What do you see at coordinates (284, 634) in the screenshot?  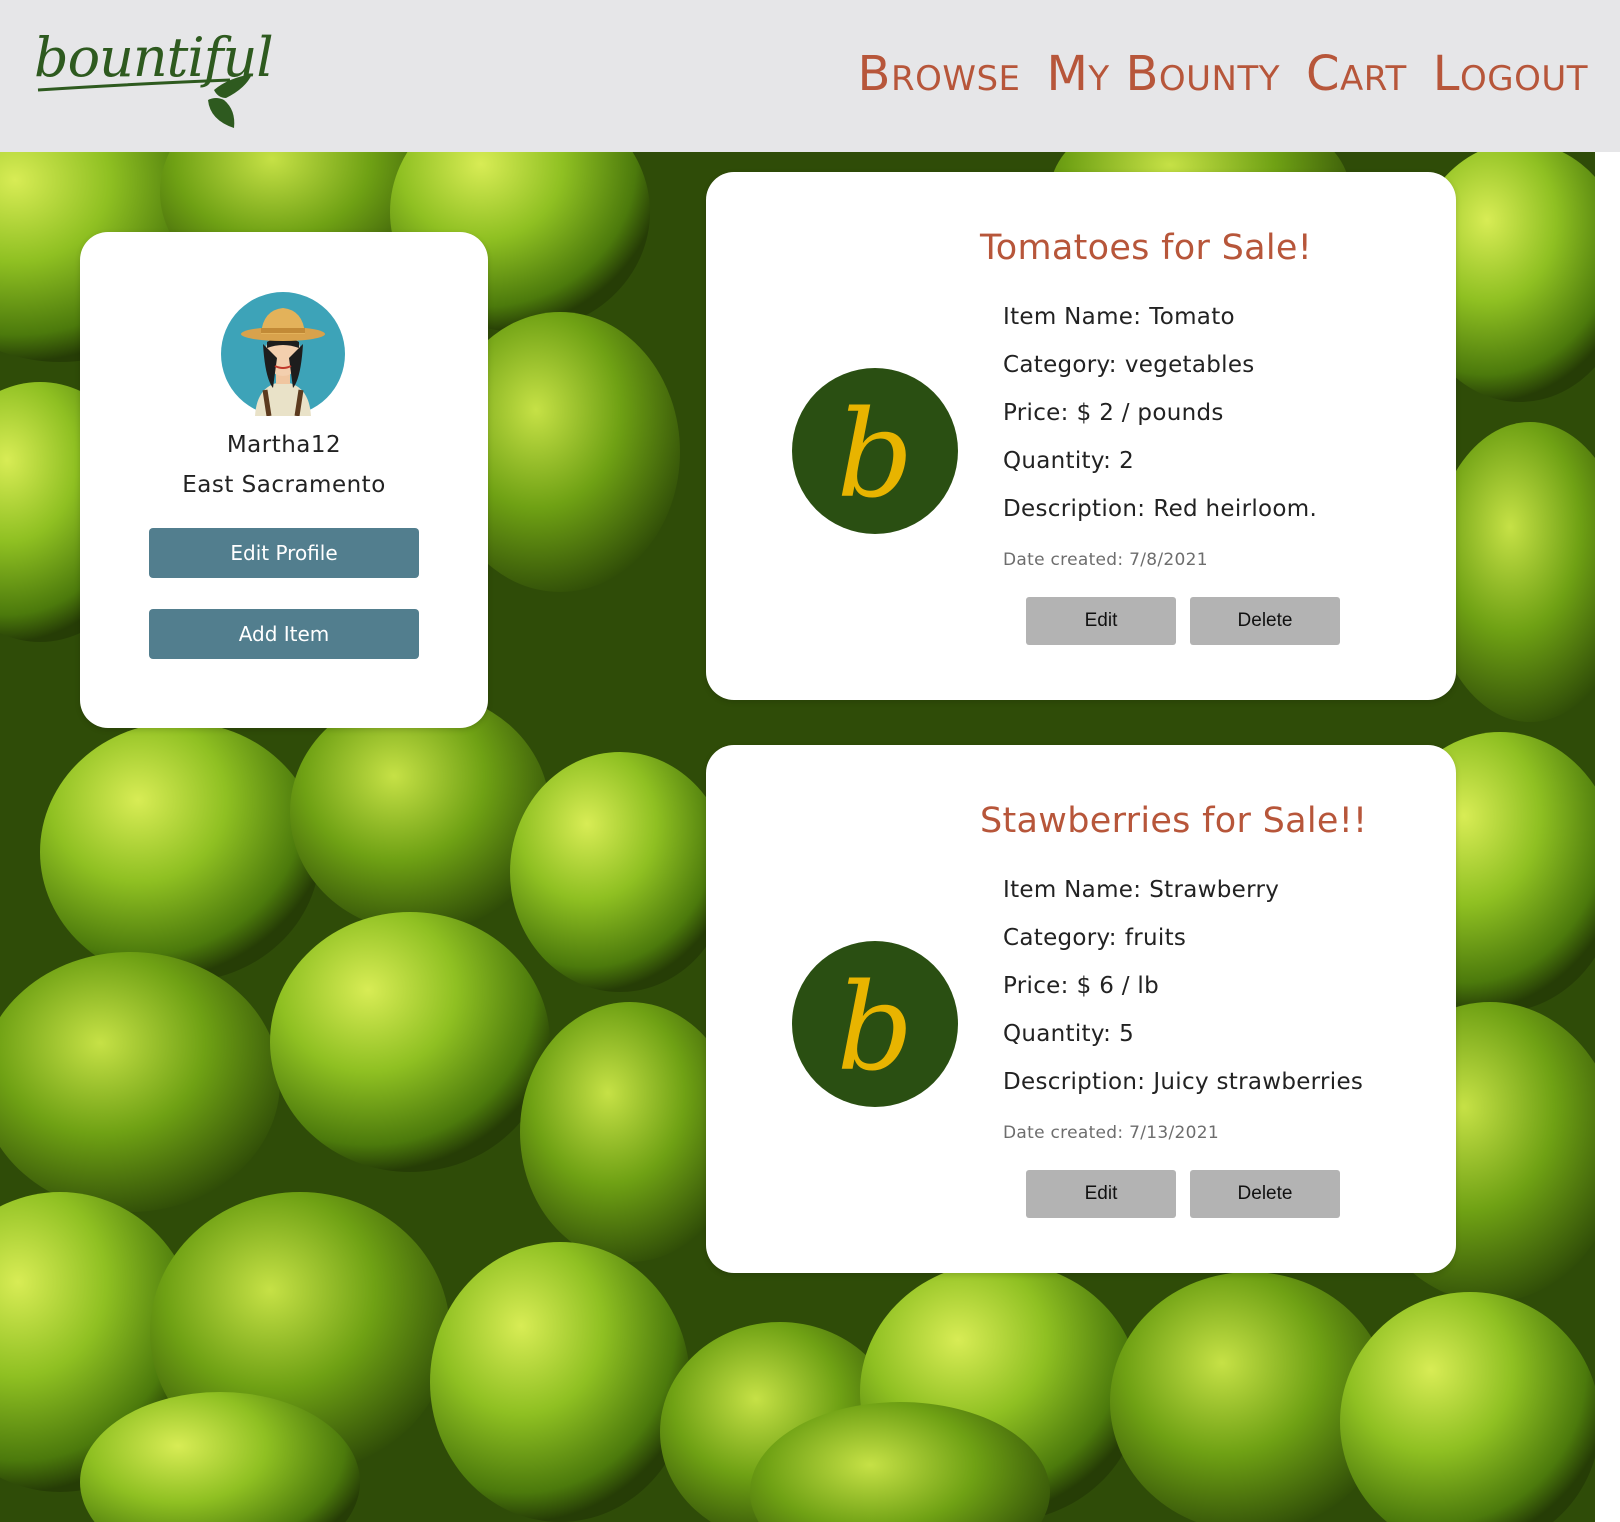 I see `add-item-button: Add Item` at bounding box center [284, 634].